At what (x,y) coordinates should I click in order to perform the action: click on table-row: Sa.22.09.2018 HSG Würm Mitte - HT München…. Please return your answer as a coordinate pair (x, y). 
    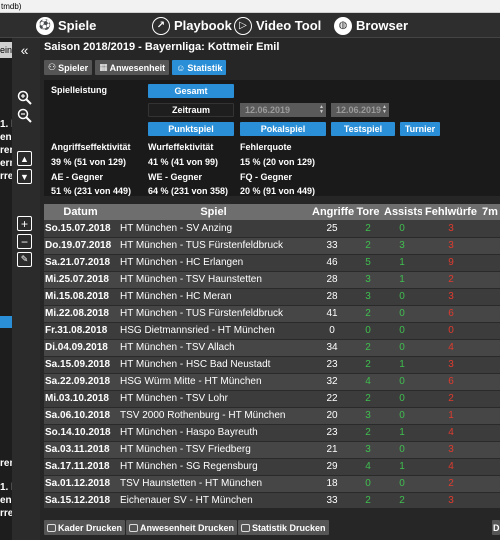
    Looking at the image, I should click on (272, 382).